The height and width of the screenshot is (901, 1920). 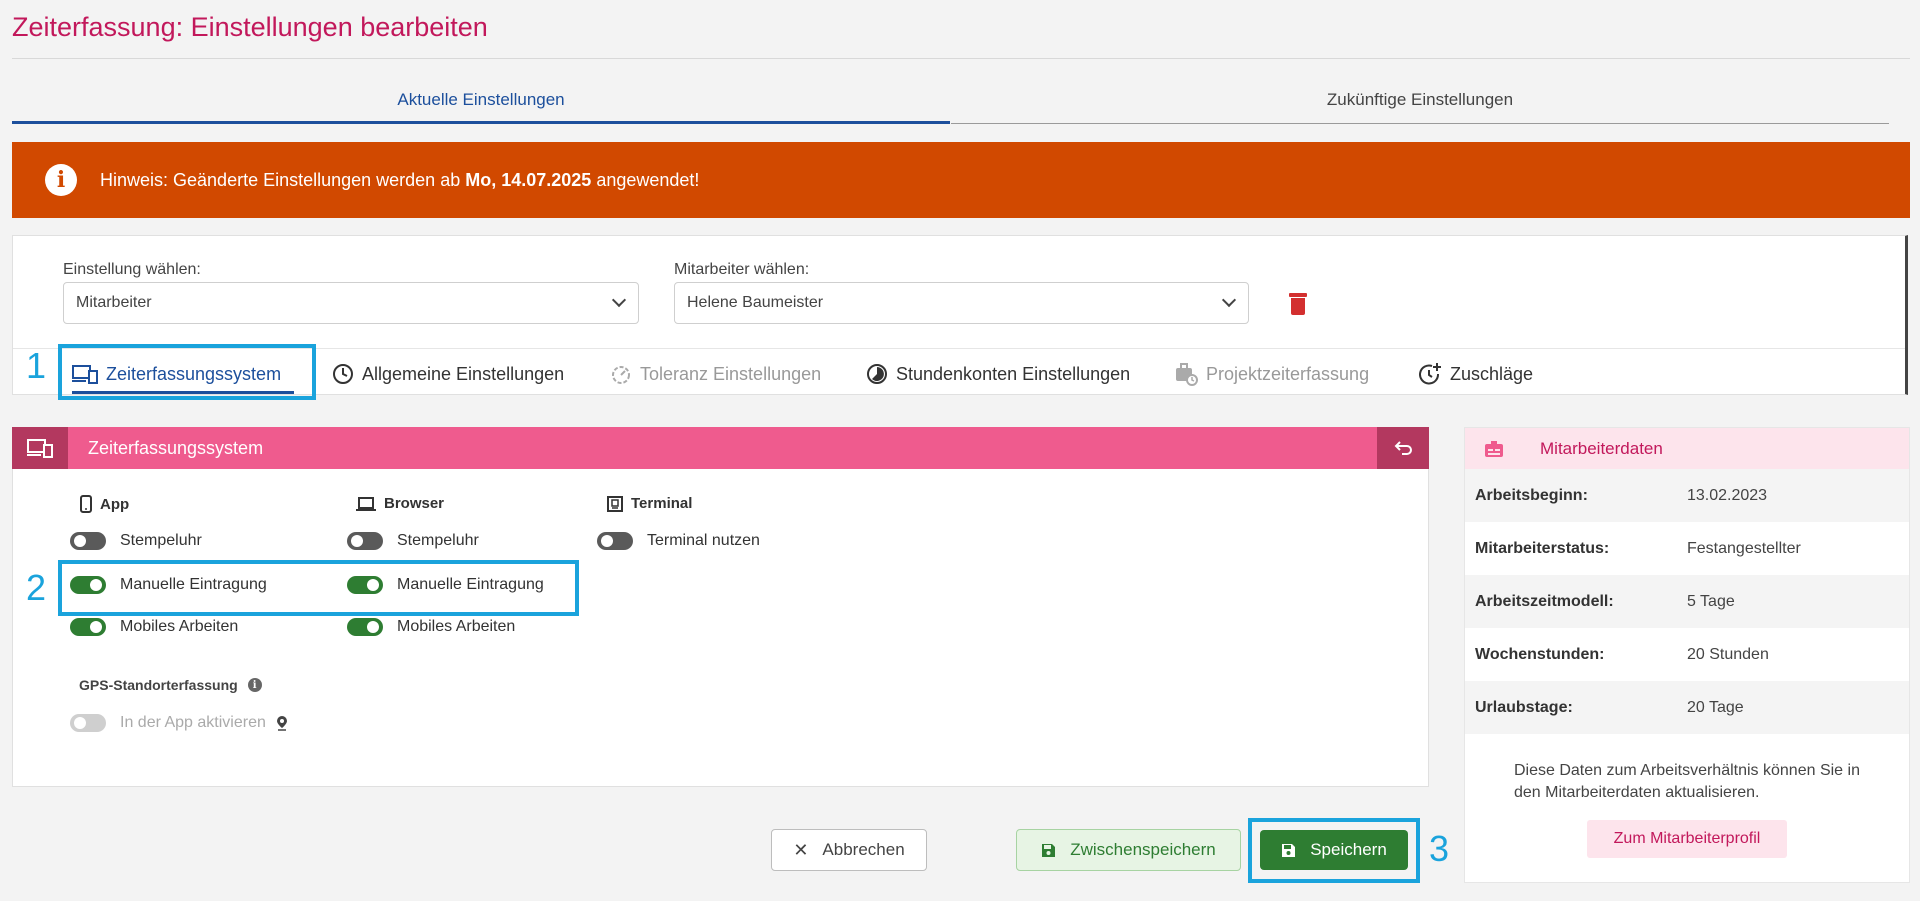 What do you see at coordinates (1727, 495) in the screenshot?
I see `row-value: 13.02.2023` at bounding box center [1727, 495].